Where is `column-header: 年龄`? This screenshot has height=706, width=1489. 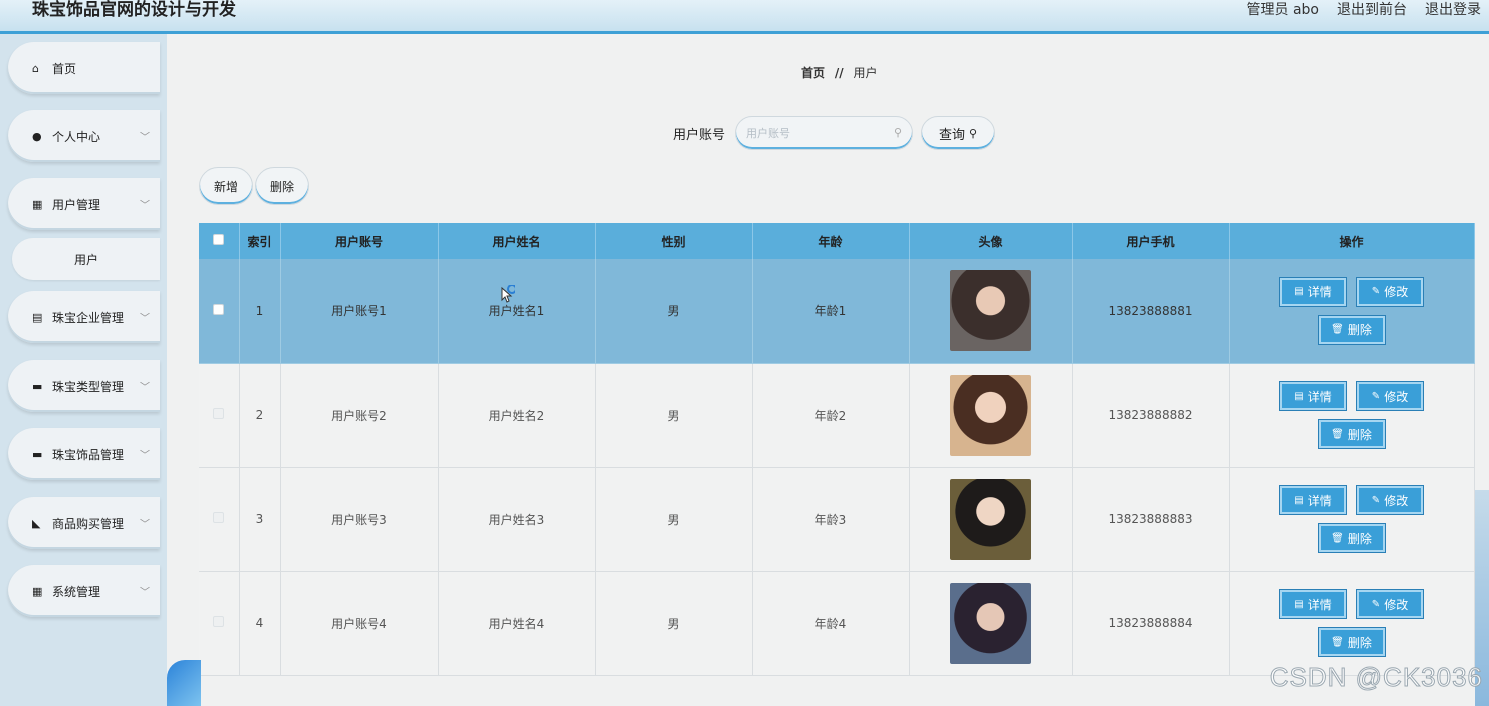 column-header: 年龄 is located at coordinates (831, 241).